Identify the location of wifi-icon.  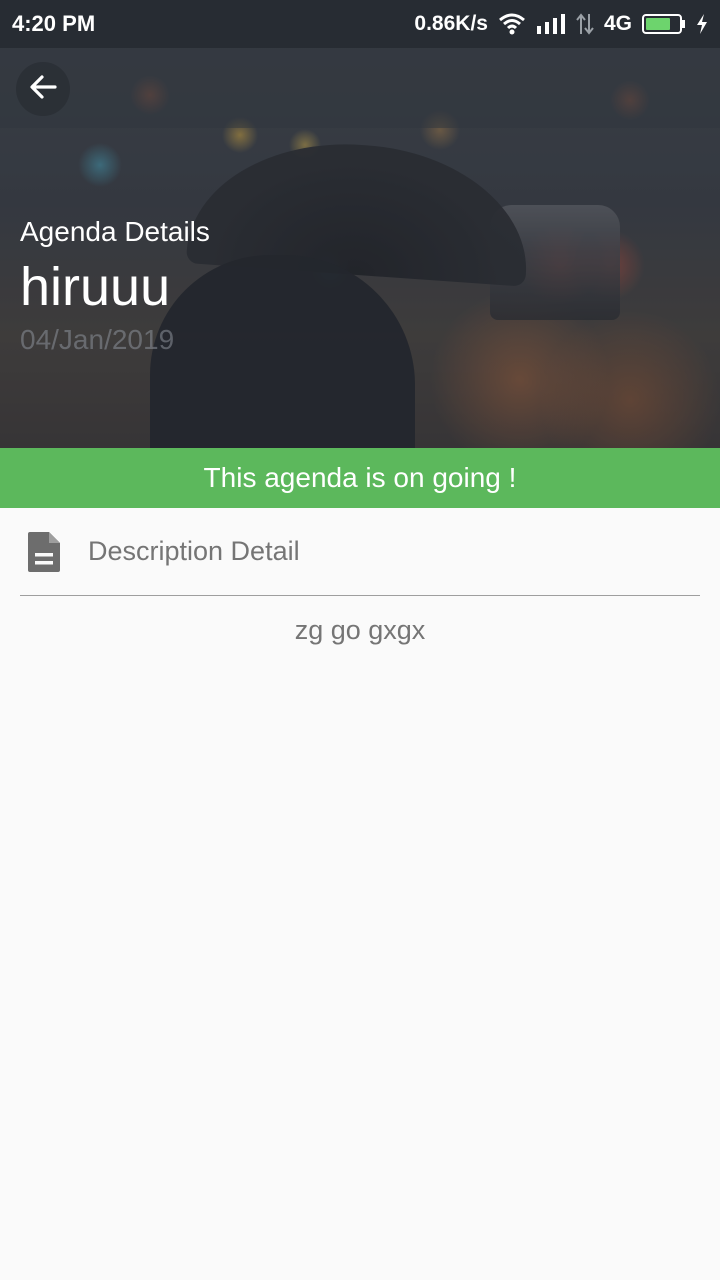
(512, 24).